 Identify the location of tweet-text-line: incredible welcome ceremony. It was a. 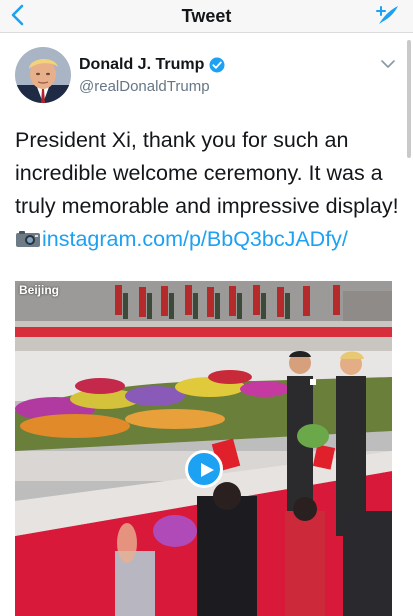
(199, 173).